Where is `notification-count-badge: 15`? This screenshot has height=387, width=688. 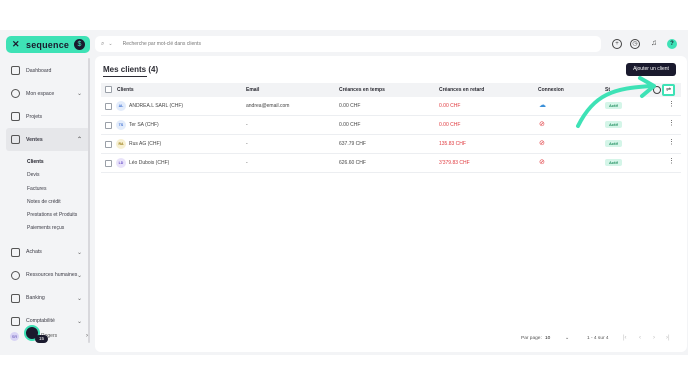 notification-count-badge: 15 is located at coordinates (41, 339).